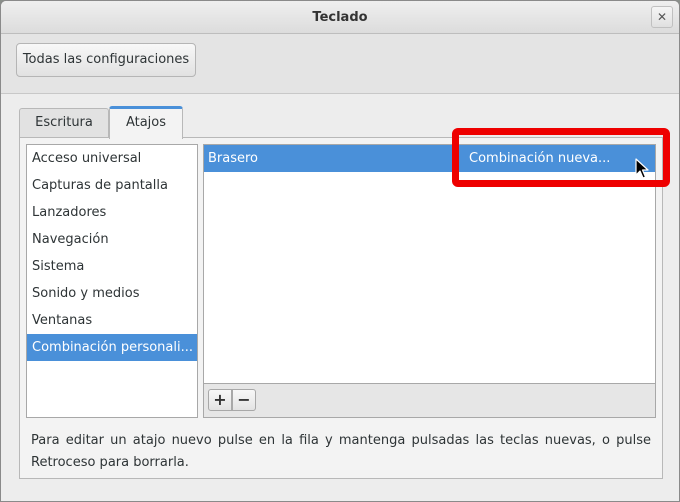  What do you see at coordinates (112, 212) in the screenshot?
I see `category-item-lanzadores: Lanzadores` at bounding box center [112, 212].